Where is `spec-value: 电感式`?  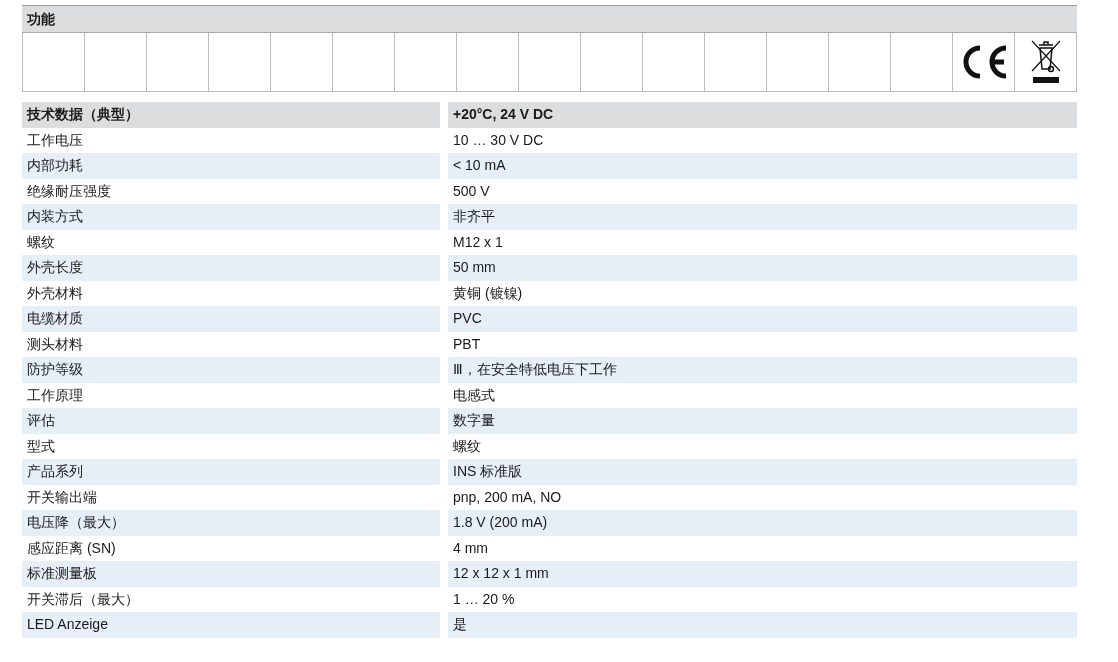 spec-value: 电感式 is located at coordinates (474, 395).